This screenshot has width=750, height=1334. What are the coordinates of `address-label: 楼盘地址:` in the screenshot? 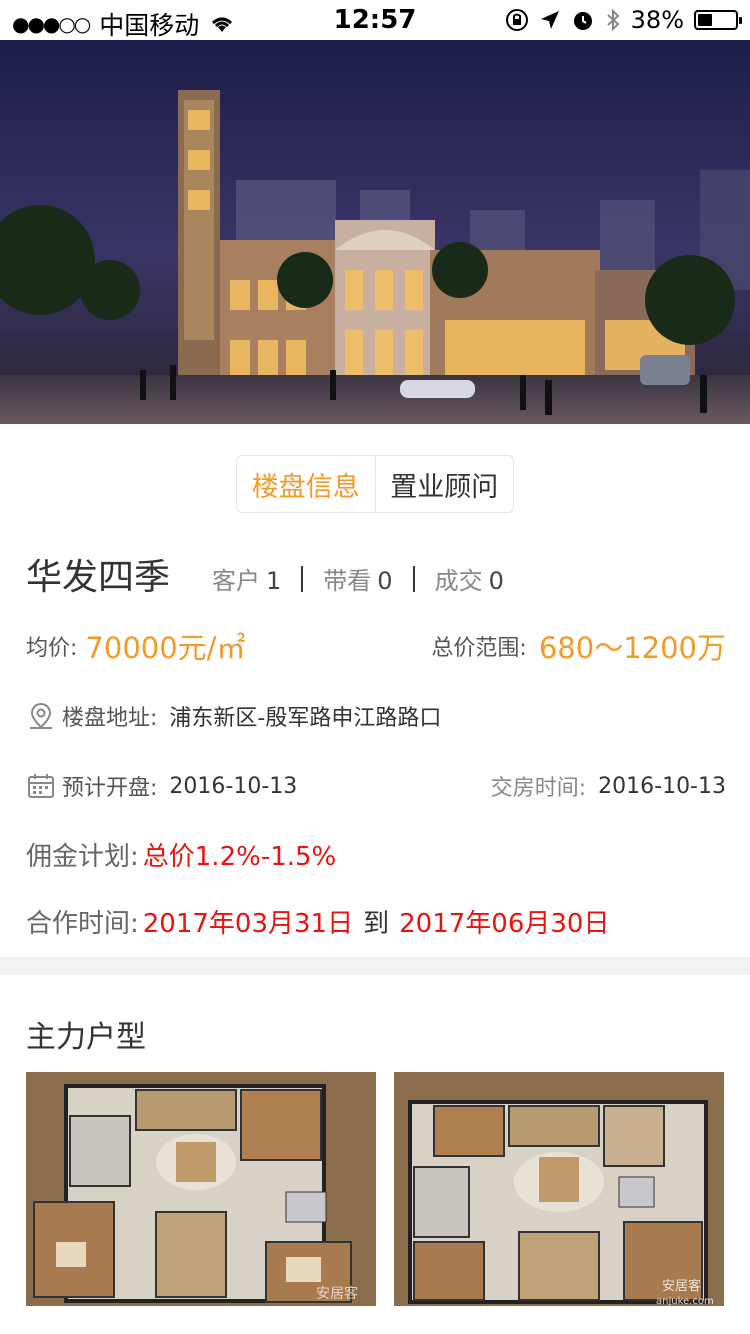 It's located at (110, 718).